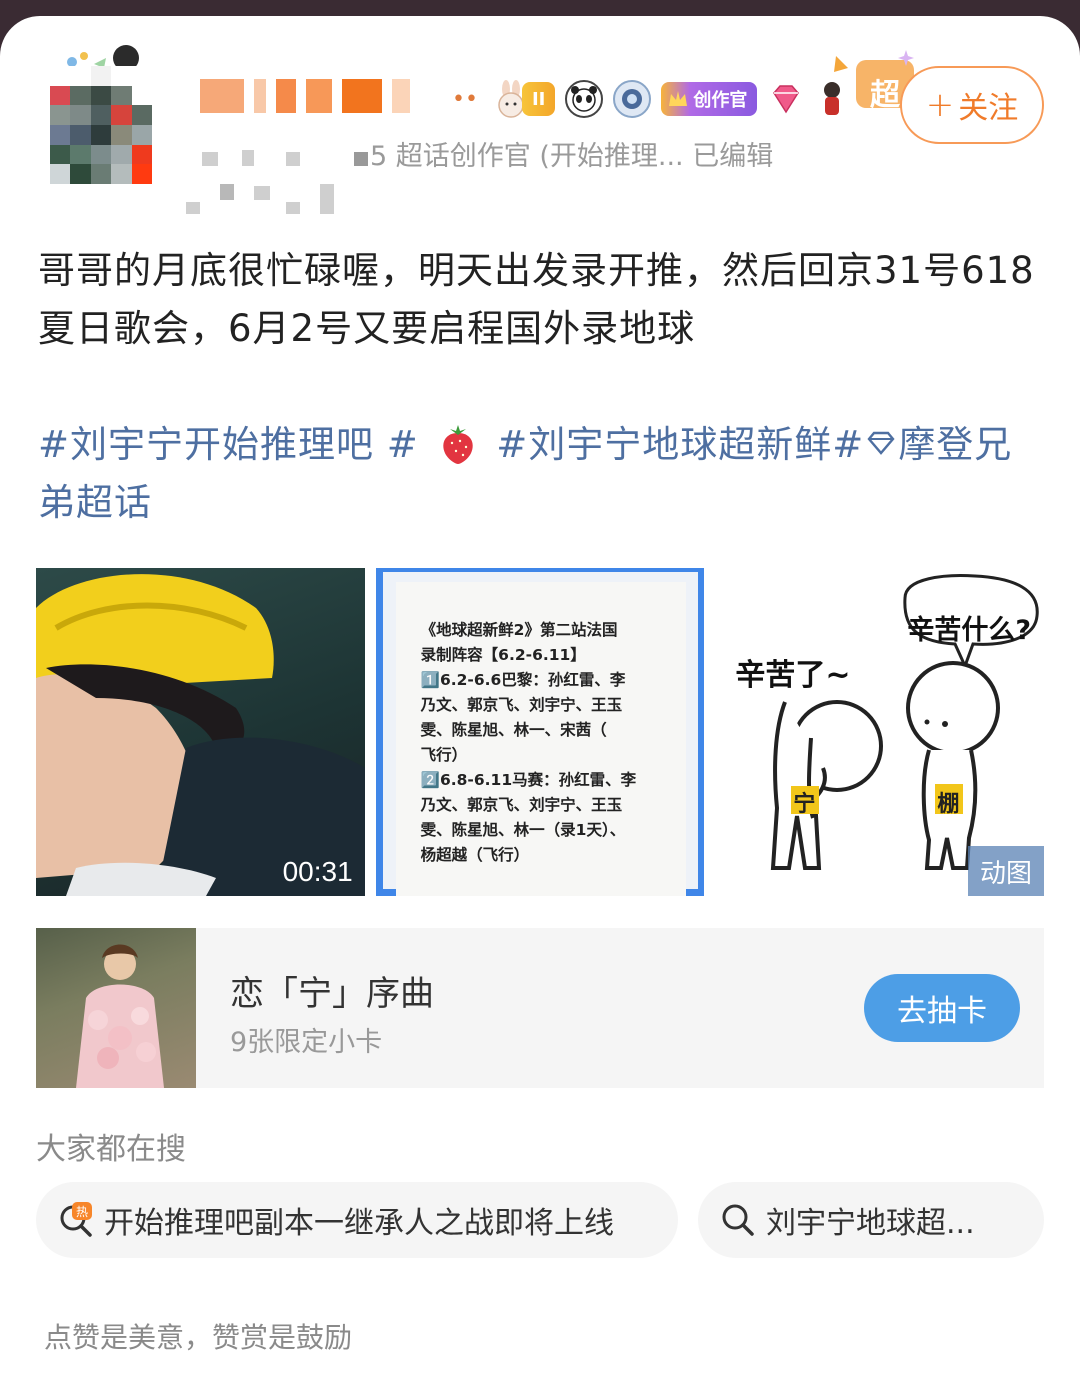 This screenshot has height=1376, width=1080. Describe the element at coordinates (198, 1337) in the screenshot. I see `reward-hint: 点赞是美意，赞赏是鼓励` at that location.